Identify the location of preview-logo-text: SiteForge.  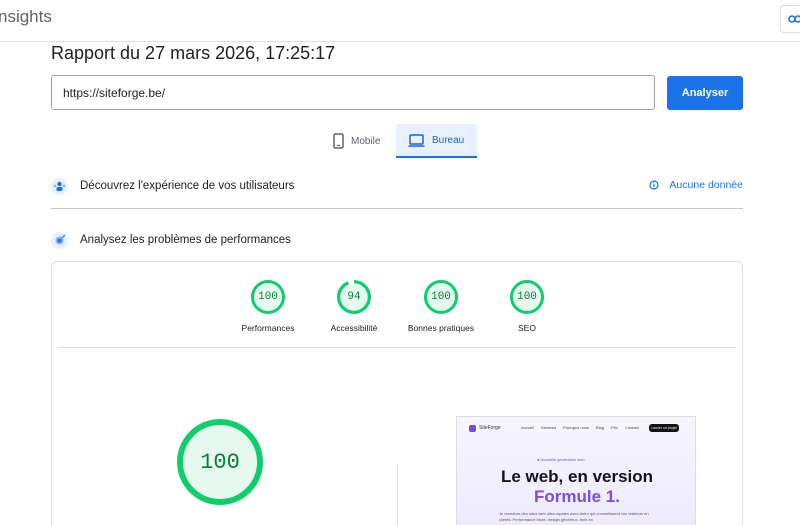
(490, 428).